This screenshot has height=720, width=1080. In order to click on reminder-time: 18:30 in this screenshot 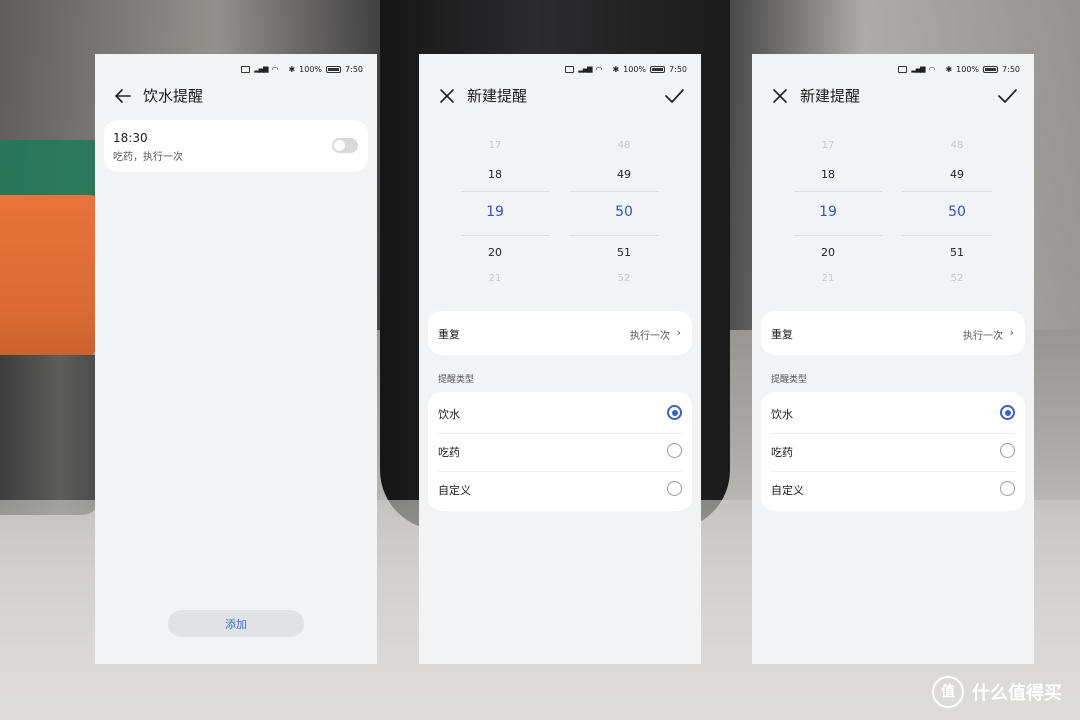, I will do `click(130, 138)`.